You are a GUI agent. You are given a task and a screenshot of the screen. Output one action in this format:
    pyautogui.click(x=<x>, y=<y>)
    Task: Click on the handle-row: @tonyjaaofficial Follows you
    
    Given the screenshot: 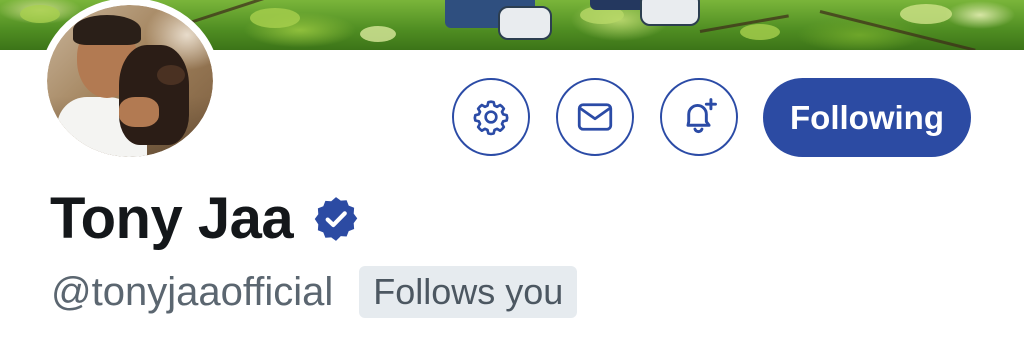 What is the action you would take?
    pyautogui.click(x=314, y=292)
    